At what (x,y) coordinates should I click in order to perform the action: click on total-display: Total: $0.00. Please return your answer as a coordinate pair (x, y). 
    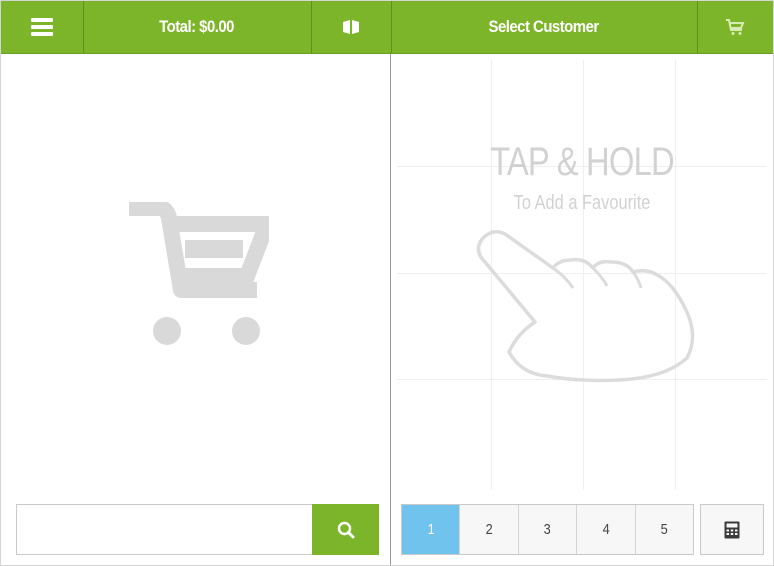
    Looking at the image, I should click on (197, 27).